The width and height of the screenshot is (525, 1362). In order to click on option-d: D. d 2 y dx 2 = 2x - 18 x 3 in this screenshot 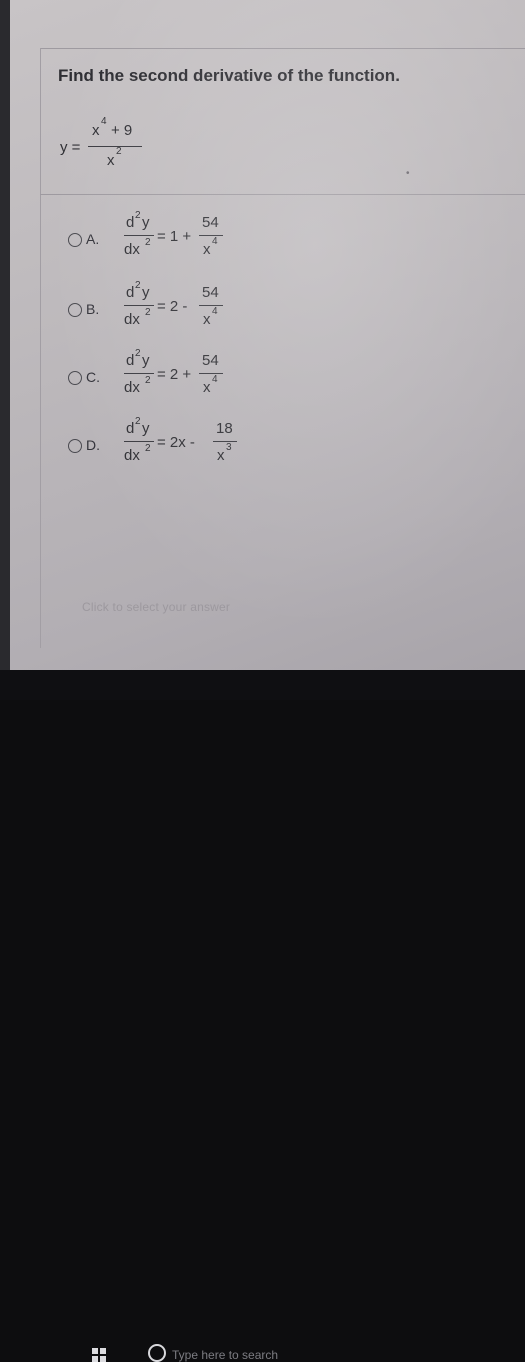, I will do `click(218, 443)`.